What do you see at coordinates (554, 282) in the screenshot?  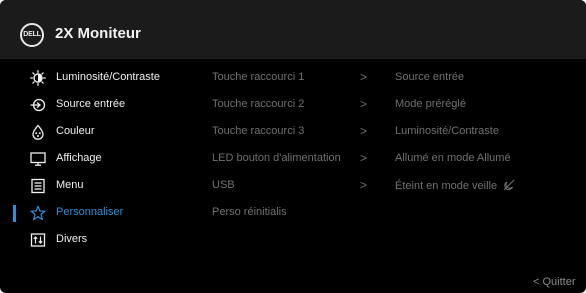 I see `quit-button: < Quitter` at bounding box center [554, 282].